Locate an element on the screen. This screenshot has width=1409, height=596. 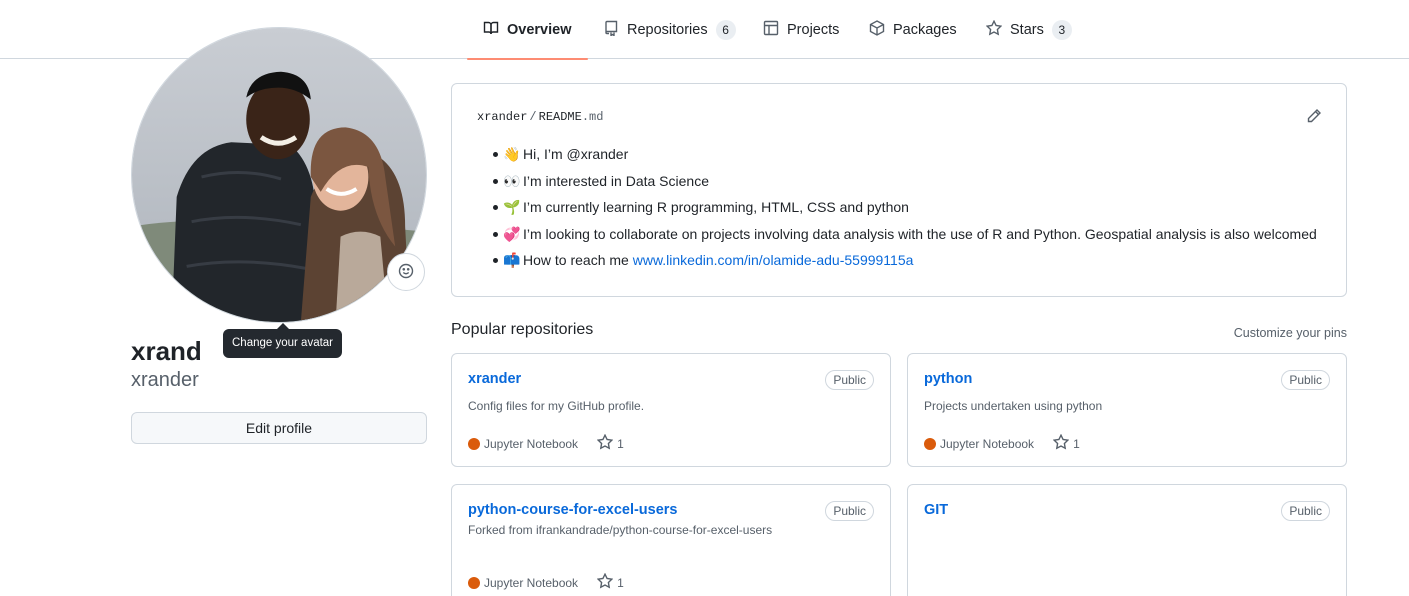
readme-owner-link: xrander is located at coordinates (502, 117).